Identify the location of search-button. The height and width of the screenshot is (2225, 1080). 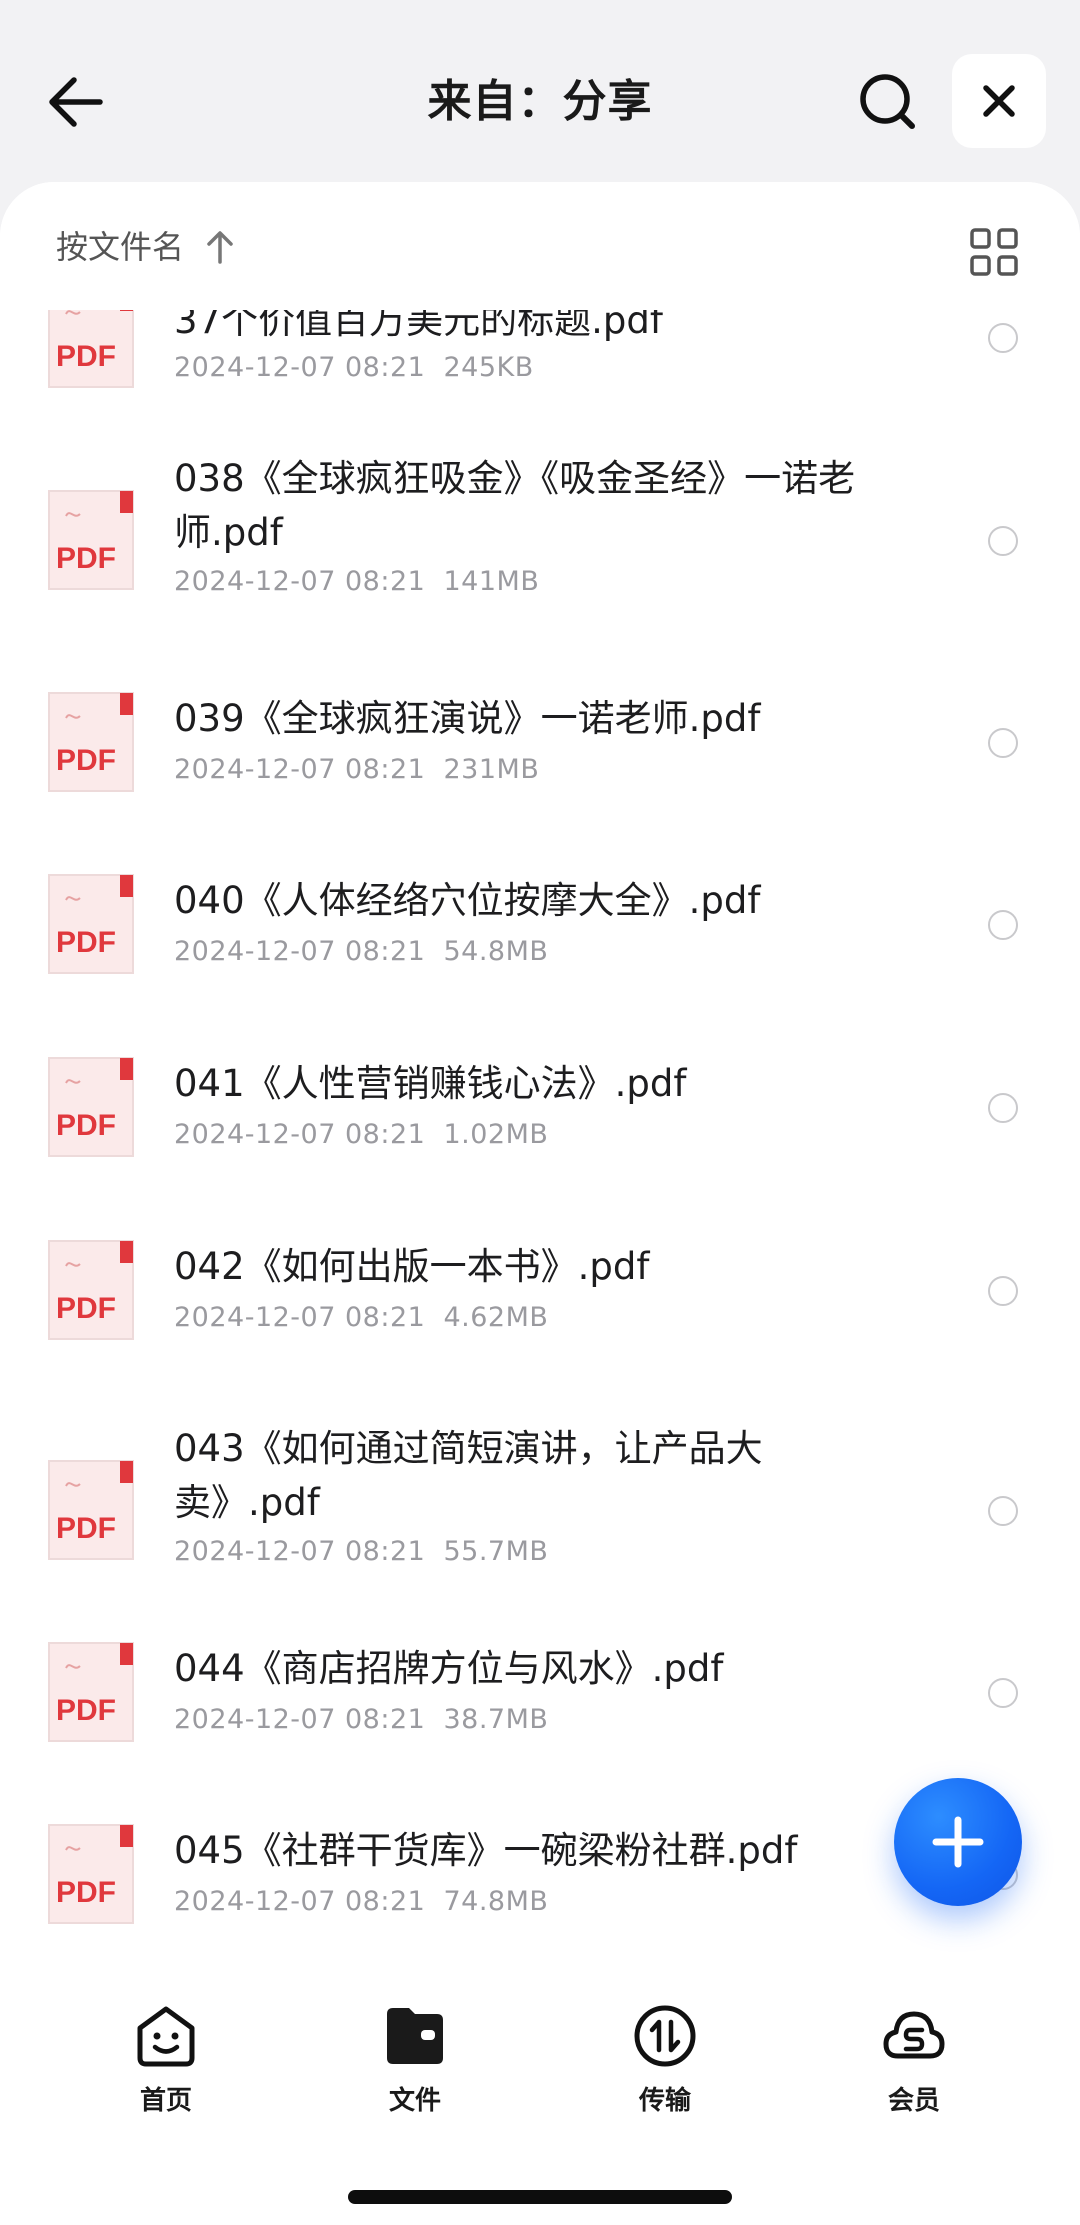
(888, 102).